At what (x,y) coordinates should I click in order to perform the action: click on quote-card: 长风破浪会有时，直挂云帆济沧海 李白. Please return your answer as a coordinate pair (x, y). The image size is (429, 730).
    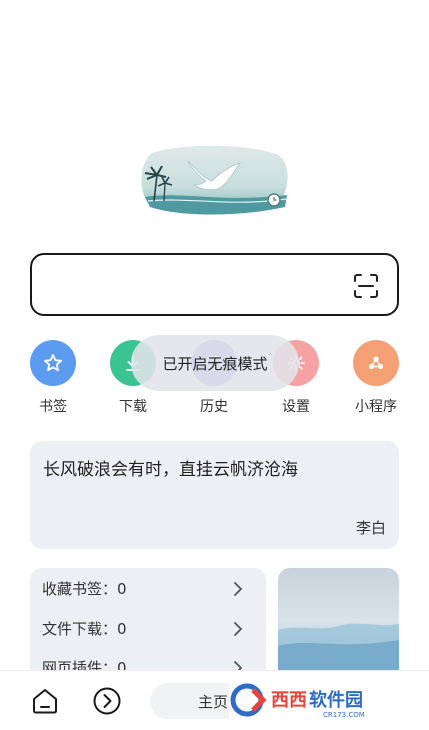
    Looking at the image, I should click on (214, 495).